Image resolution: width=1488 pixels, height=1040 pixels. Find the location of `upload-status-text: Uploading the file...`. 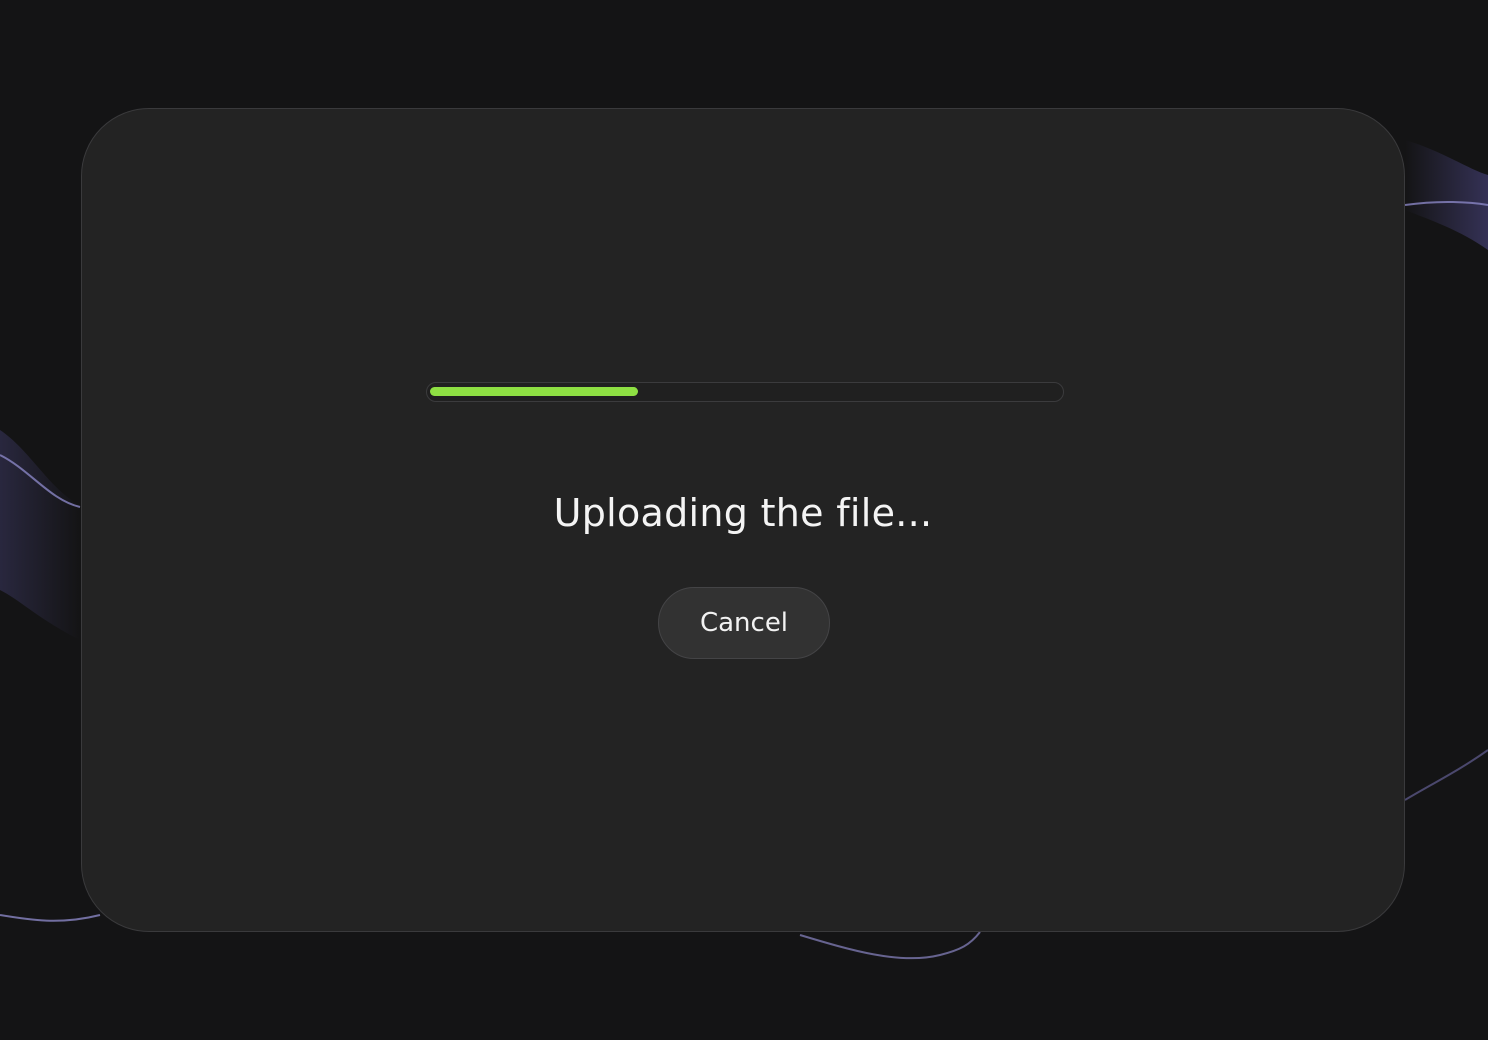

upload-status-text: Uploading the file... is located at coordinates (743, 513).